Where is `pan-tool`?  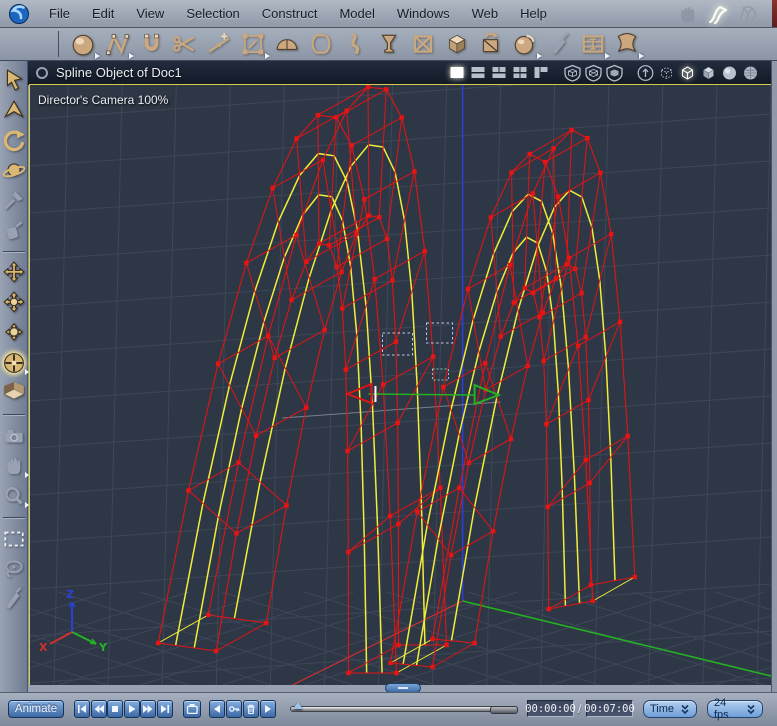
pan-tool is located at coordinates (15, 466).